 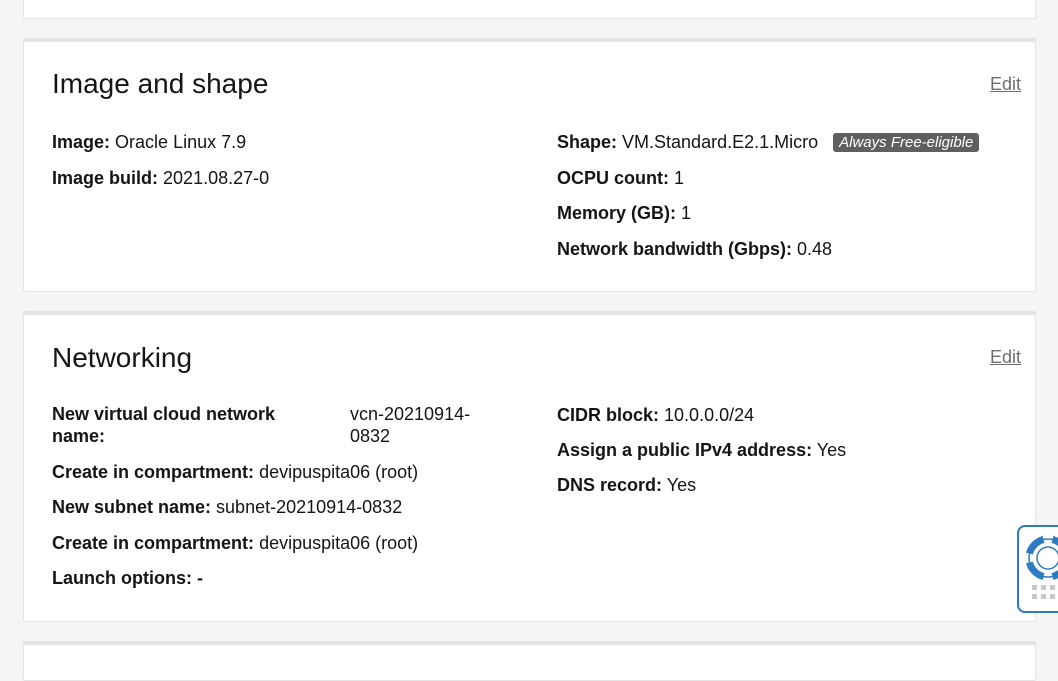 What do you see at coordinates (674, 249) in the screenshot?
I see `bandwidth-label: Network bandwidth (Gbps):` at bounding box center [674, 249].